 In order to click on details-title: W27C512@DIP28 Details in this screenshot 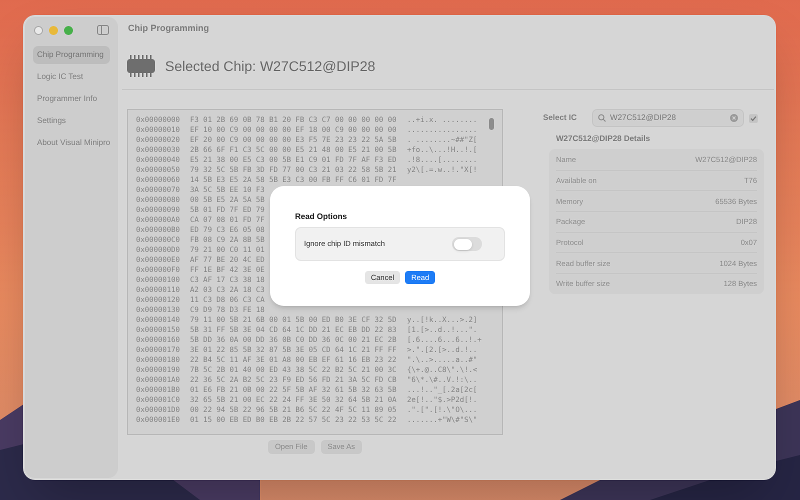, I will do `click(603, 139)`.